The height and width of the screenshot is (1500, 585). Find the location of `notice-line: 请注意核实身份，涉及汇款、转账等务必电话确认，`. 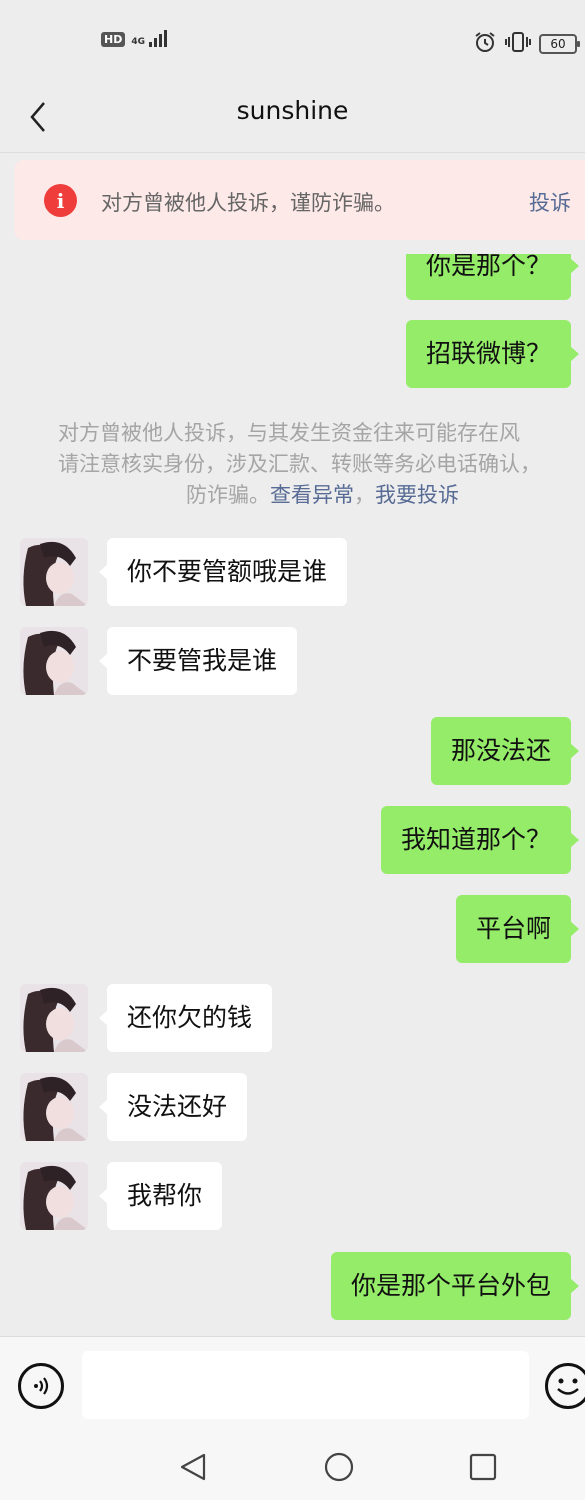

notice-line: 请注意核实身份，涉及汇款、转账等务必电话确认， is located at coordinates (299, 464).